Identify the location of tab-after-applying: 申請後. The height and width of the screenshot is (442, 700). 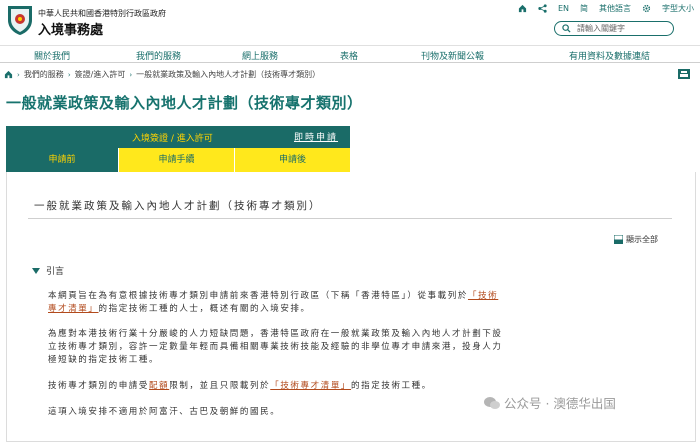
(292, 160).